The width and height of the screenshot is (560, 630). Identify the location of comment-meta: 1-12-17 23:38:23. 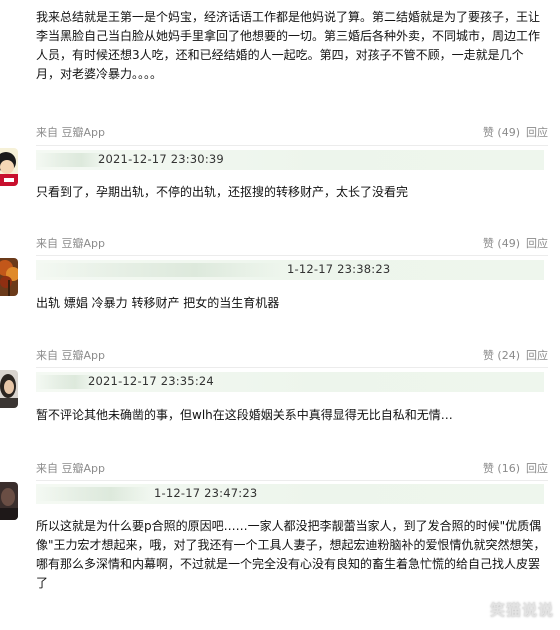
(290, 270).